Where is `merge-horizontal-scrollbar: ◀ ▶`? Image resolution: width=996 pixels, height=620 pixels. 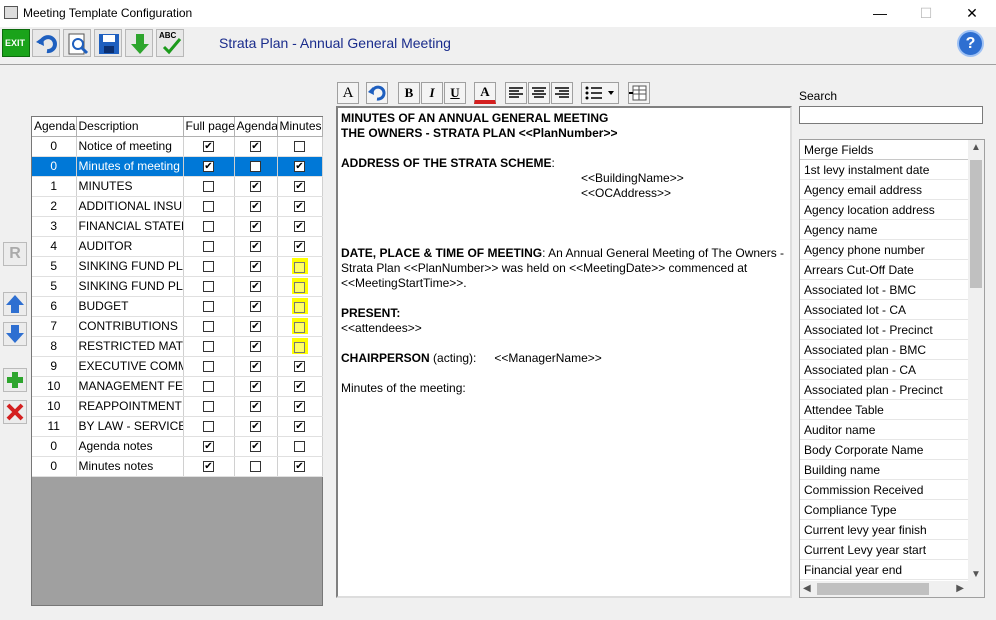
merge-horizontal-scrollbar: ◀ ▶ is located at coordinates (892, 589).